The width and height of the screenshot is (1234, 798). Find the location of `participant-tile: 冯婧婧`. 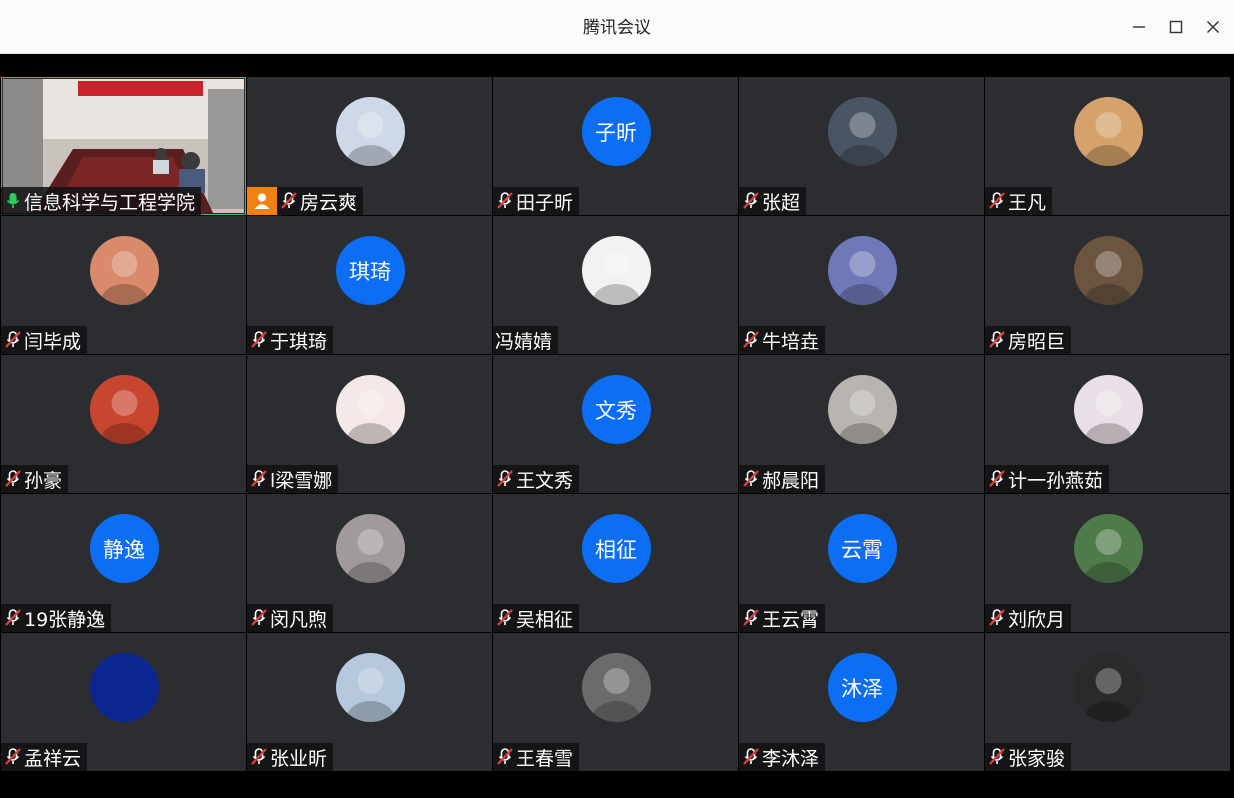

participant-tile: 冯婧婧 is located at coordinates (615, 285).